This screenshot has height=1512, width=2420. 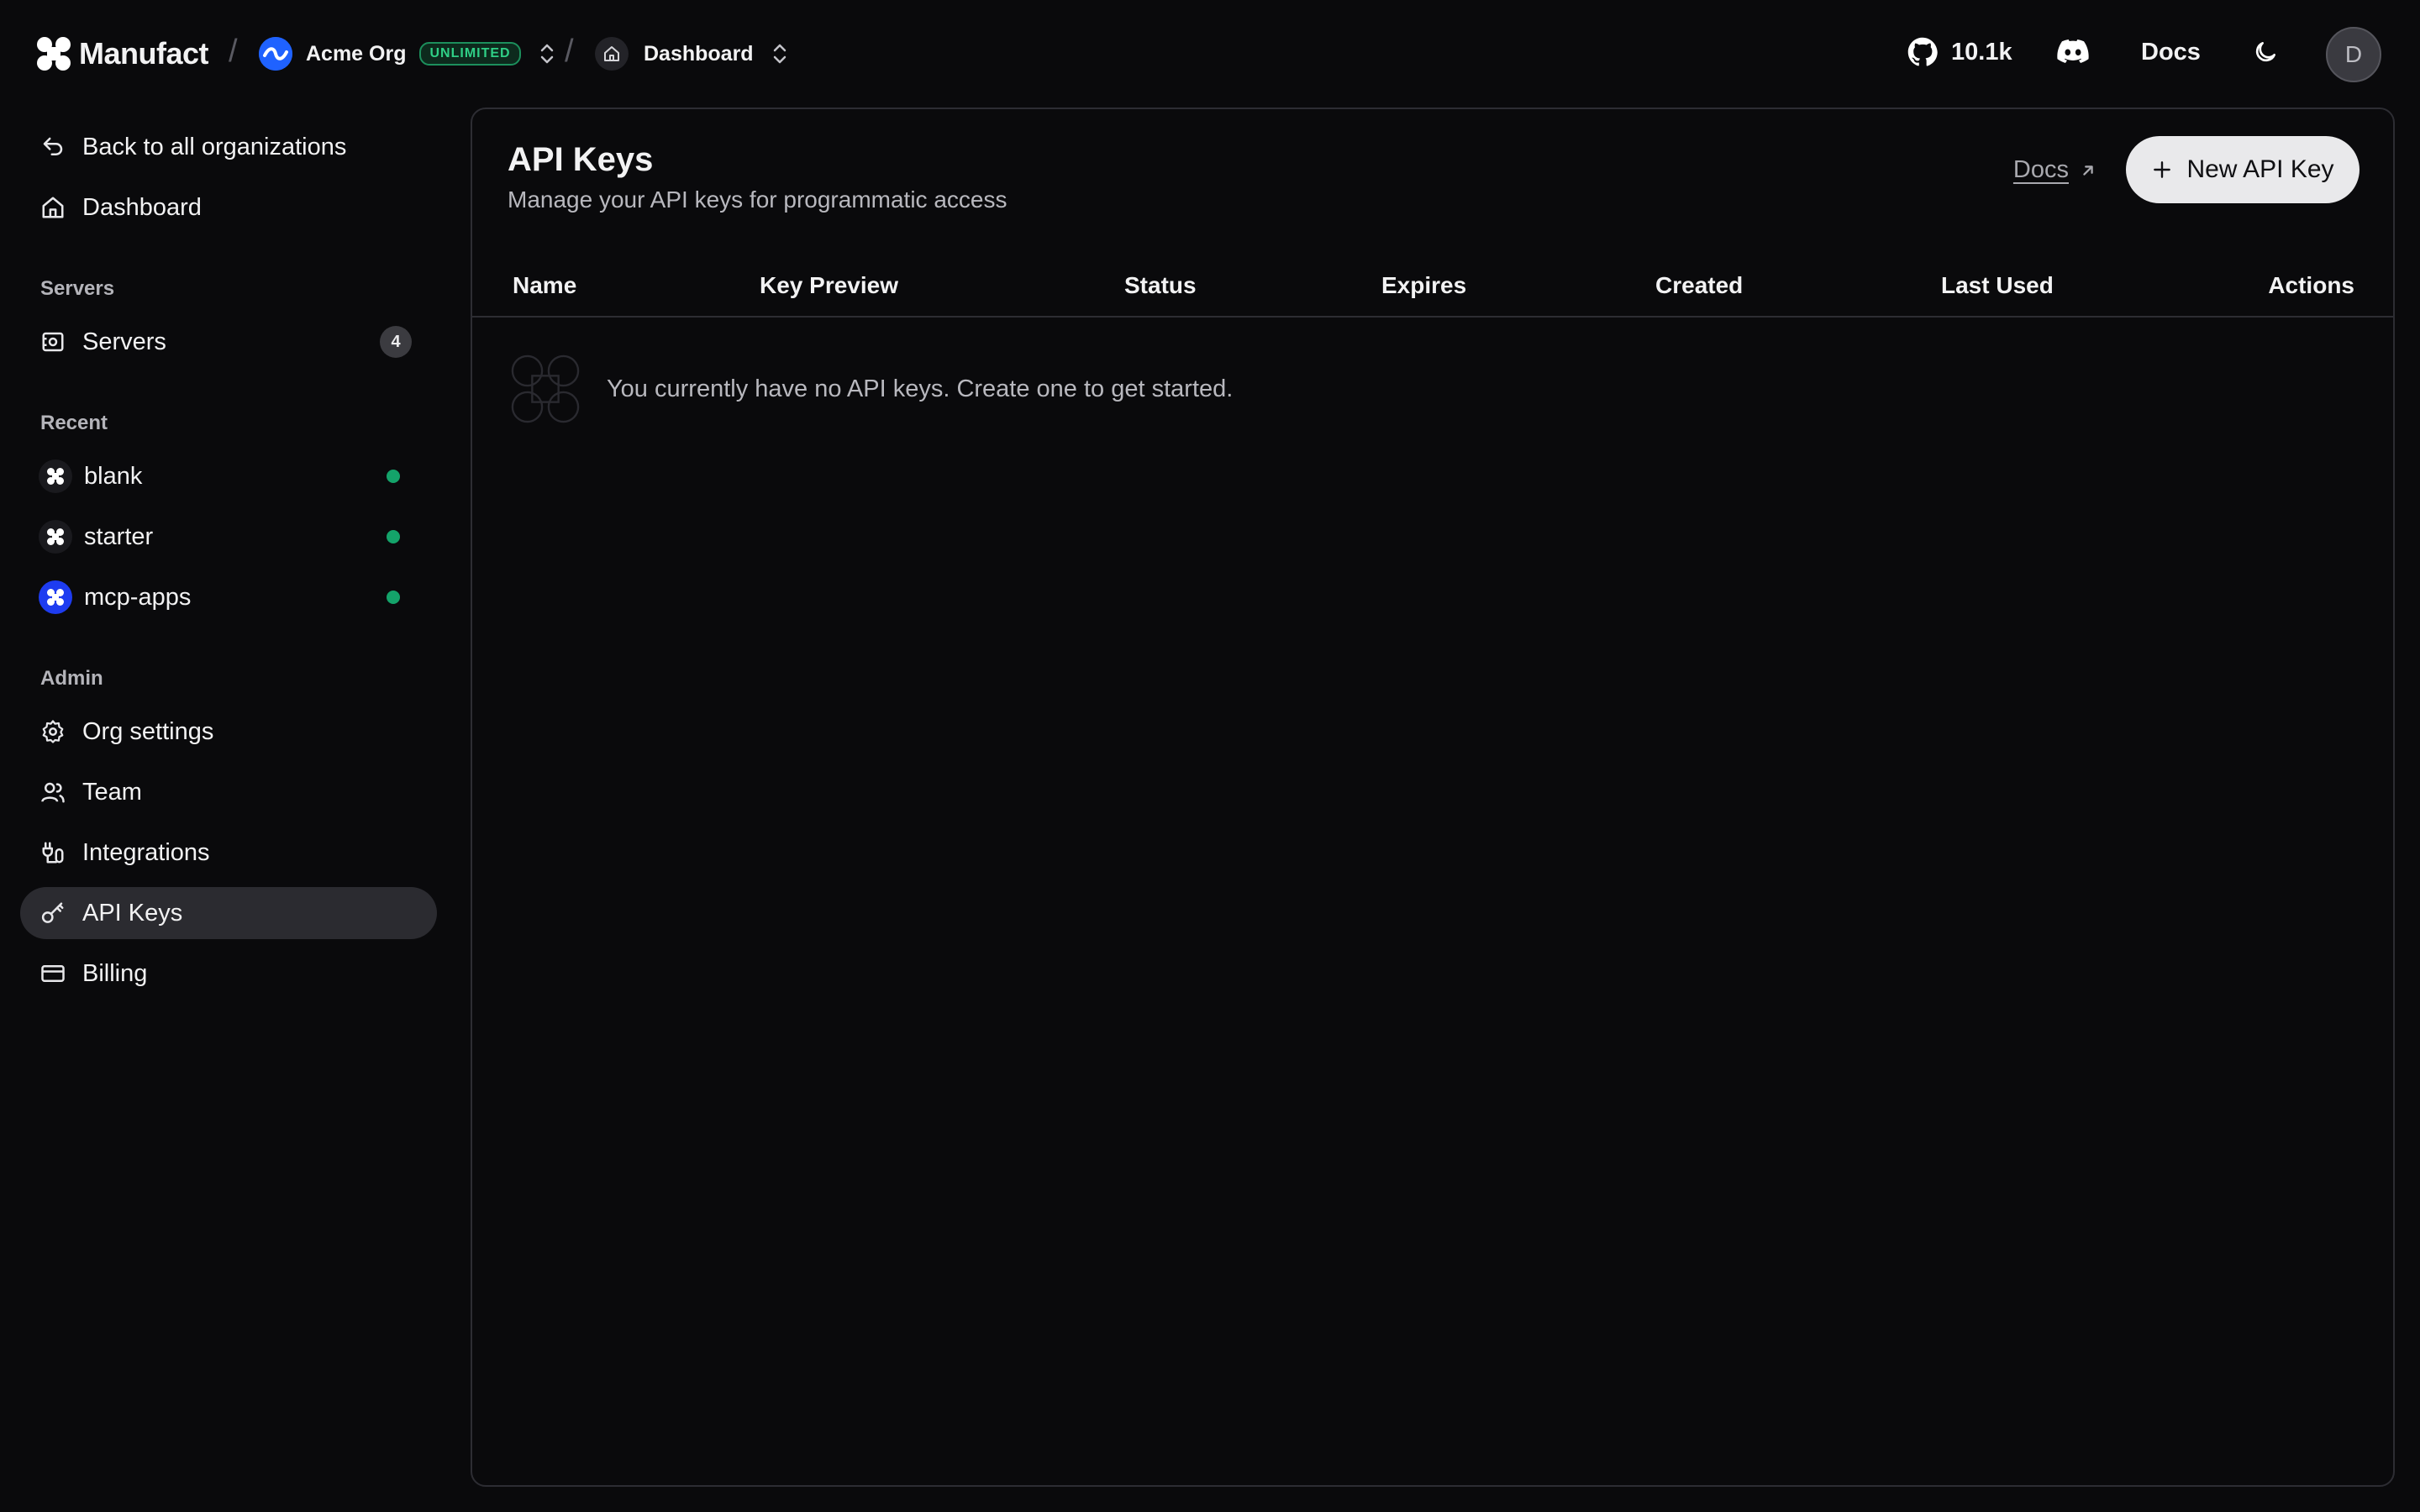 I want to click on github-link: 10.1k, so click(x=1960, y=52).